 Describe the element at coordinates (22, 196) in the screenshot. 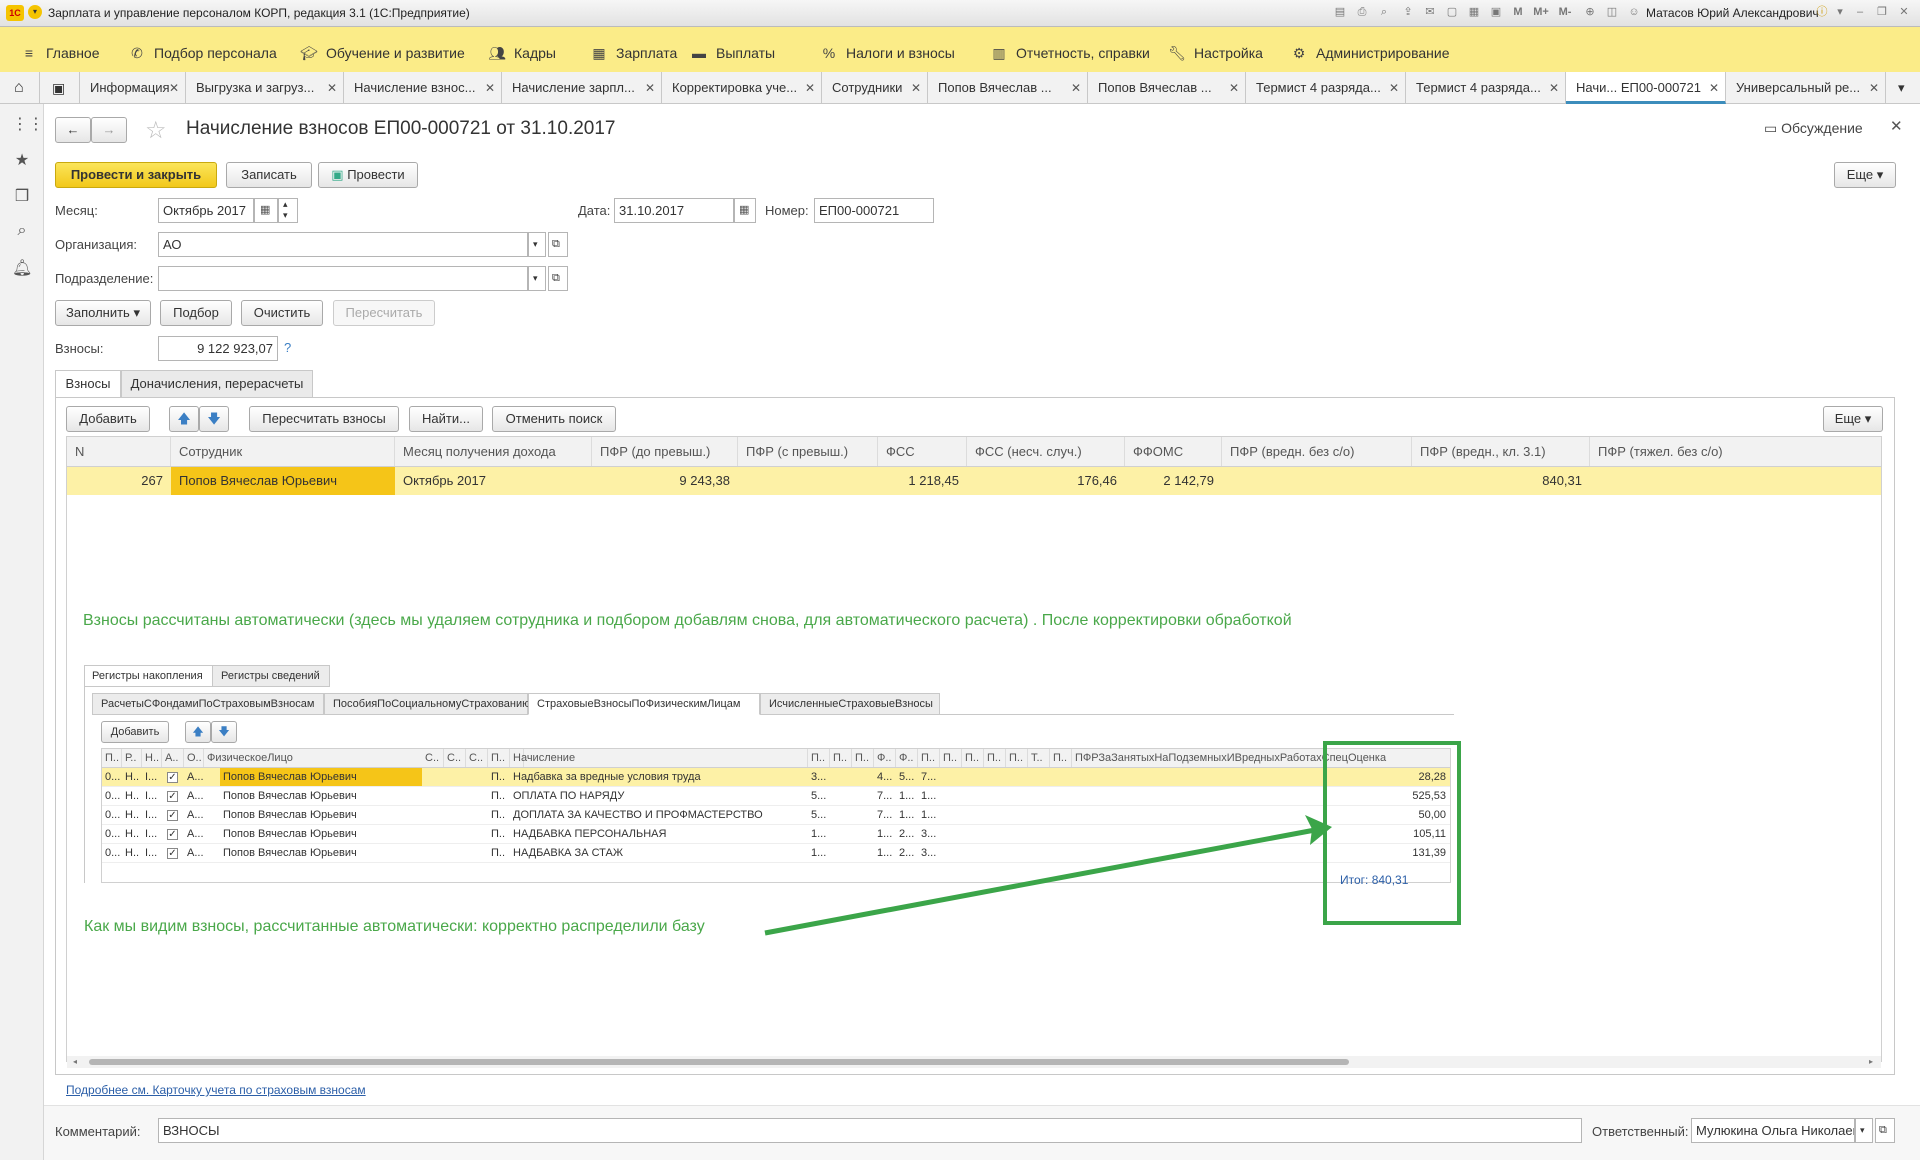

I see `history-icon: ❒` at that location.